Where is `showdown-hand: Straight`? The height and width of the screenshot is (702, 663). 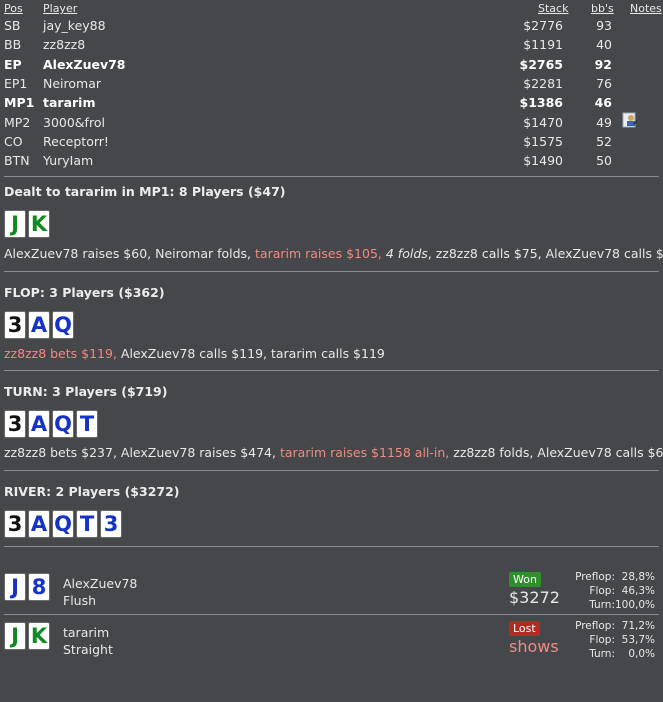
showdown-hand: Straight is located at coordinates (88, 649).